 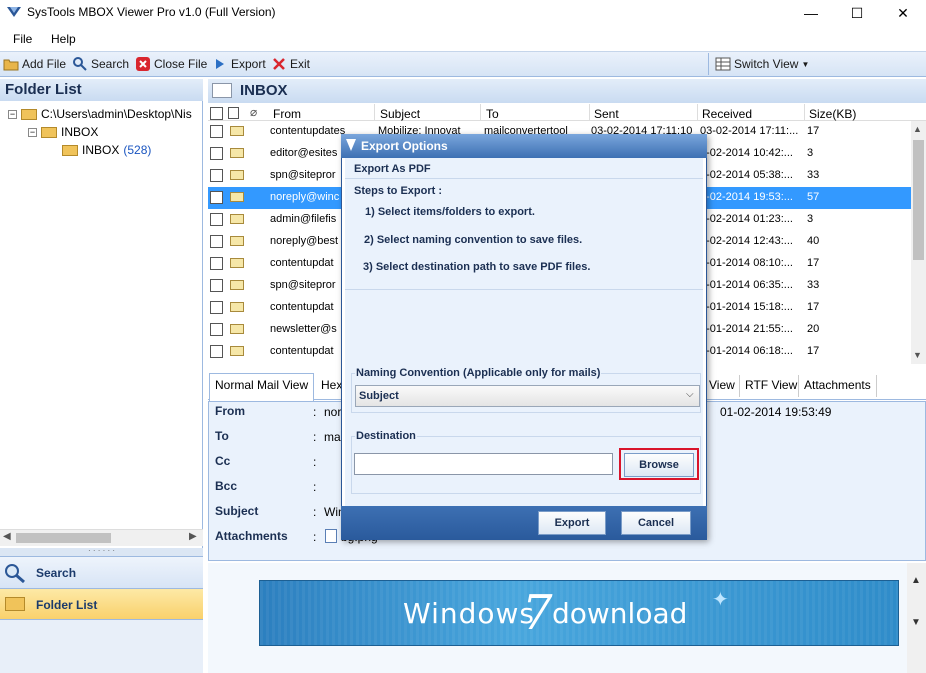 I want to click on column-subject: Subject, so click(x=400, y=114).